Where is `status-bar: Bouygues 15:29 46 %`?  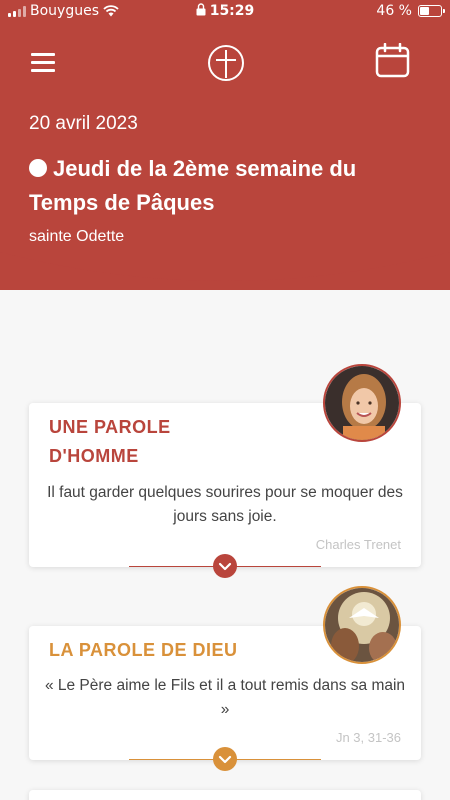
status-bar: Bouygues 15:29 46 % is located at coordinates (225, 12).